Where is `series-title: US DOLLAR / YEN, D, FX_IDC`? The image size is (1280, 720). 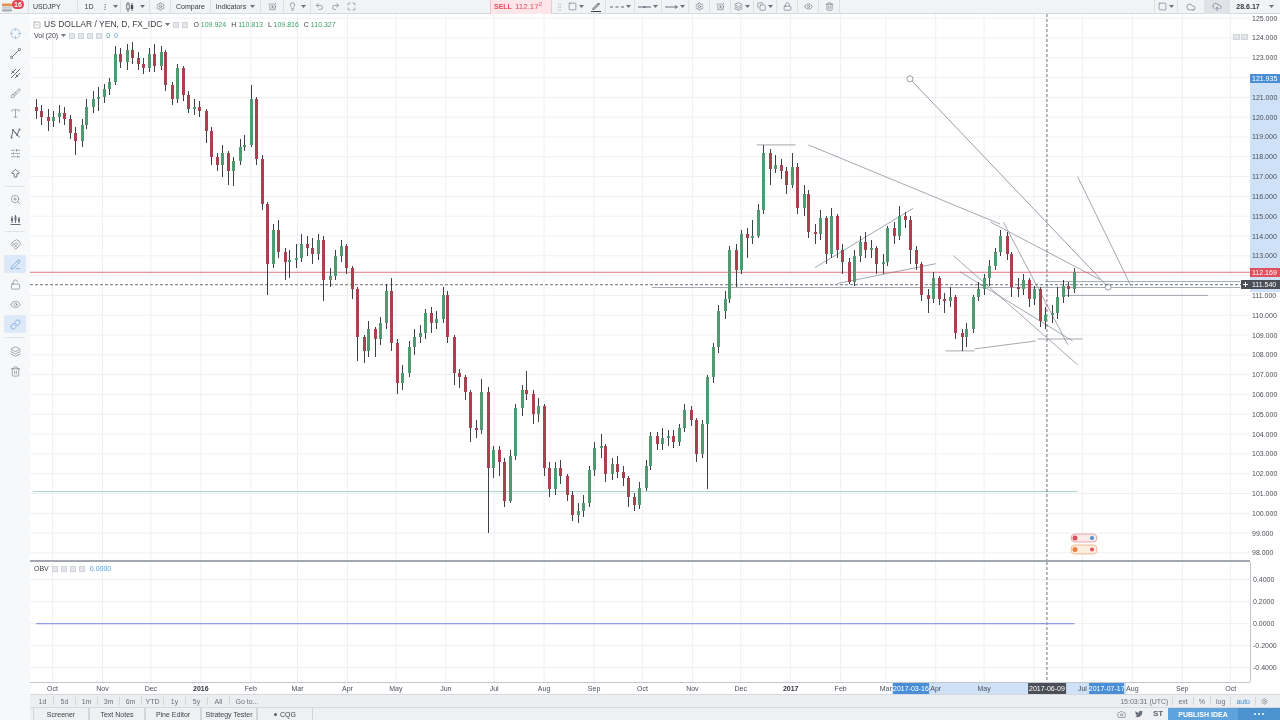 series-title: US DOLLAR / YEN, D, FX_IDC is located at coordinates (103, 24).